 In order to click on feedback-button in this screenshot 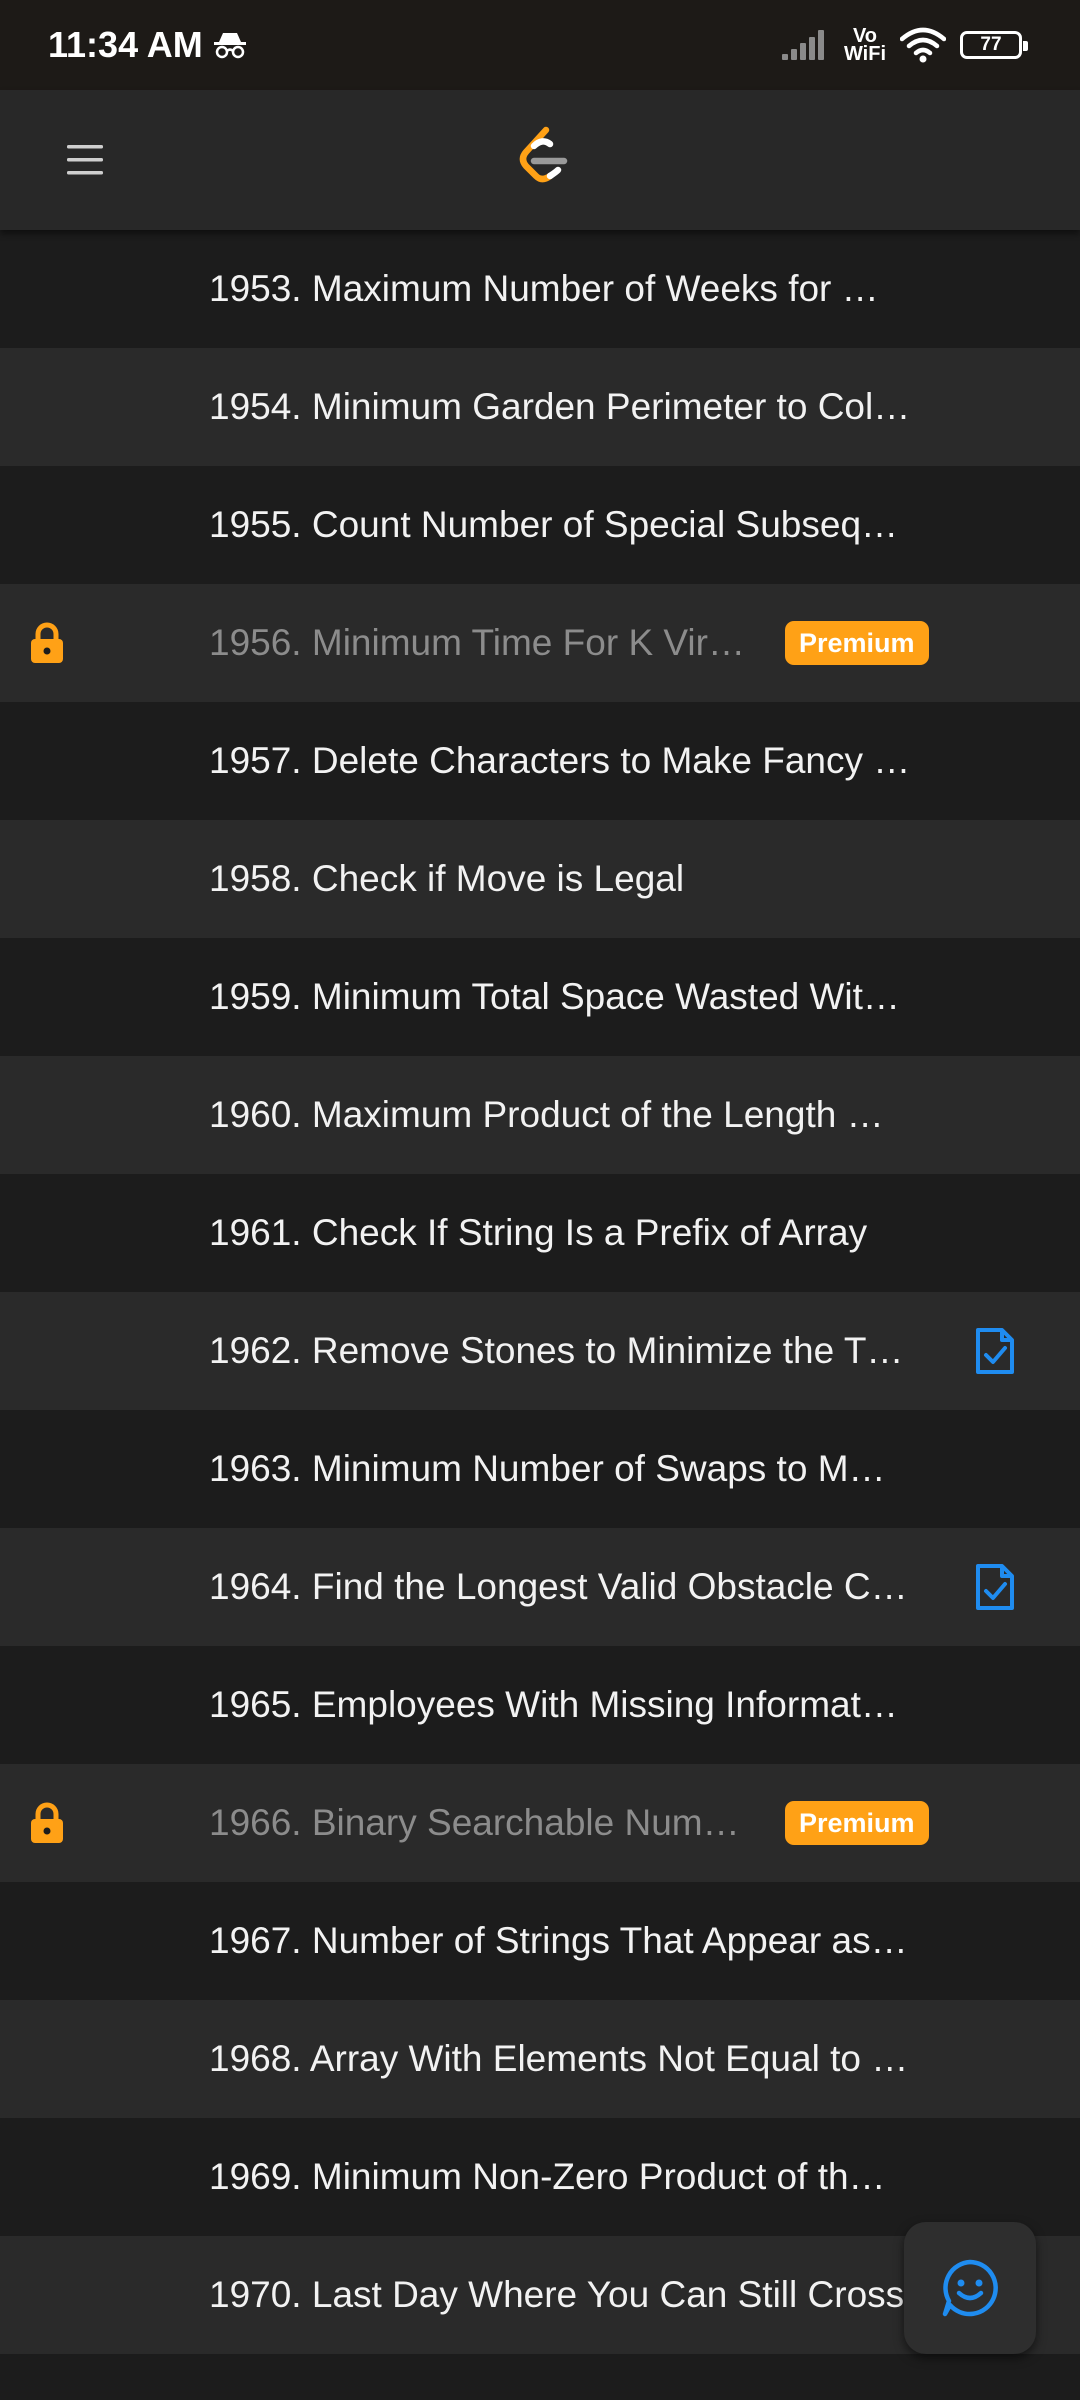, I will do `click(970, 2288)`.